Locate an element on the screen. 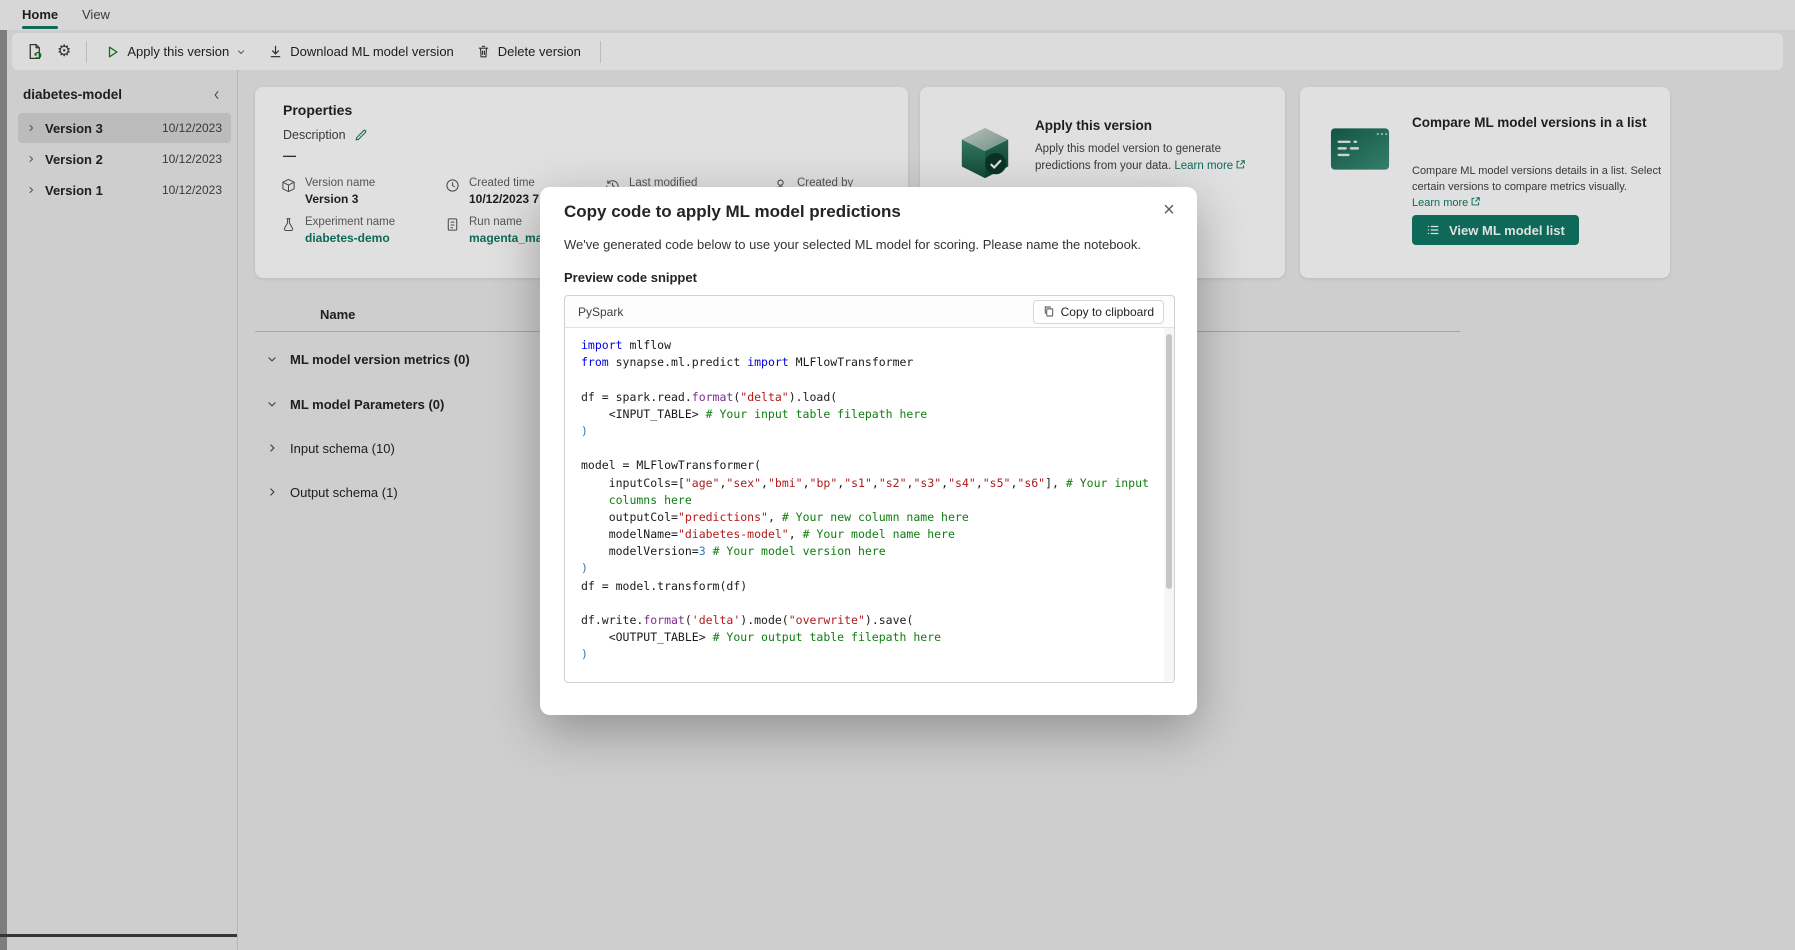  close-icon: × is located at coordinates (1169, 211).